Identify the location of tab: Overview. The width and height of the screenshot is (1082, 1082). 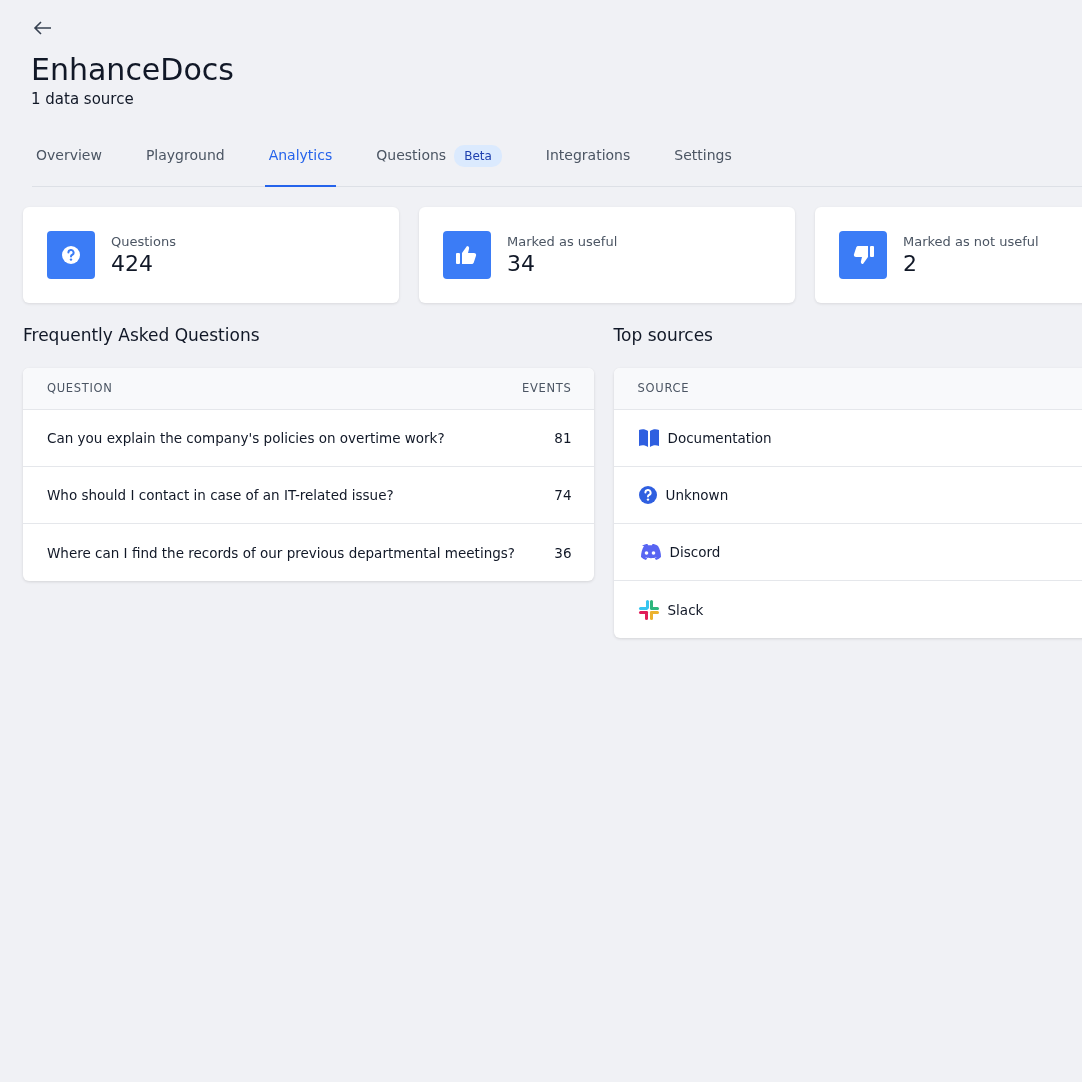
(69, 161).